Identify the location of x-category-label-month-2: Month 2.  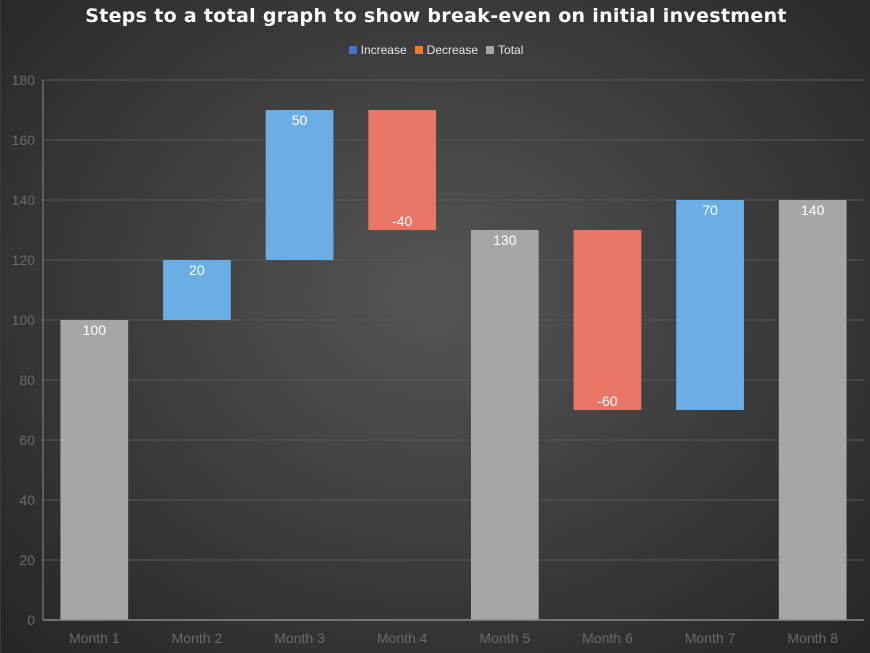
(197, 638).